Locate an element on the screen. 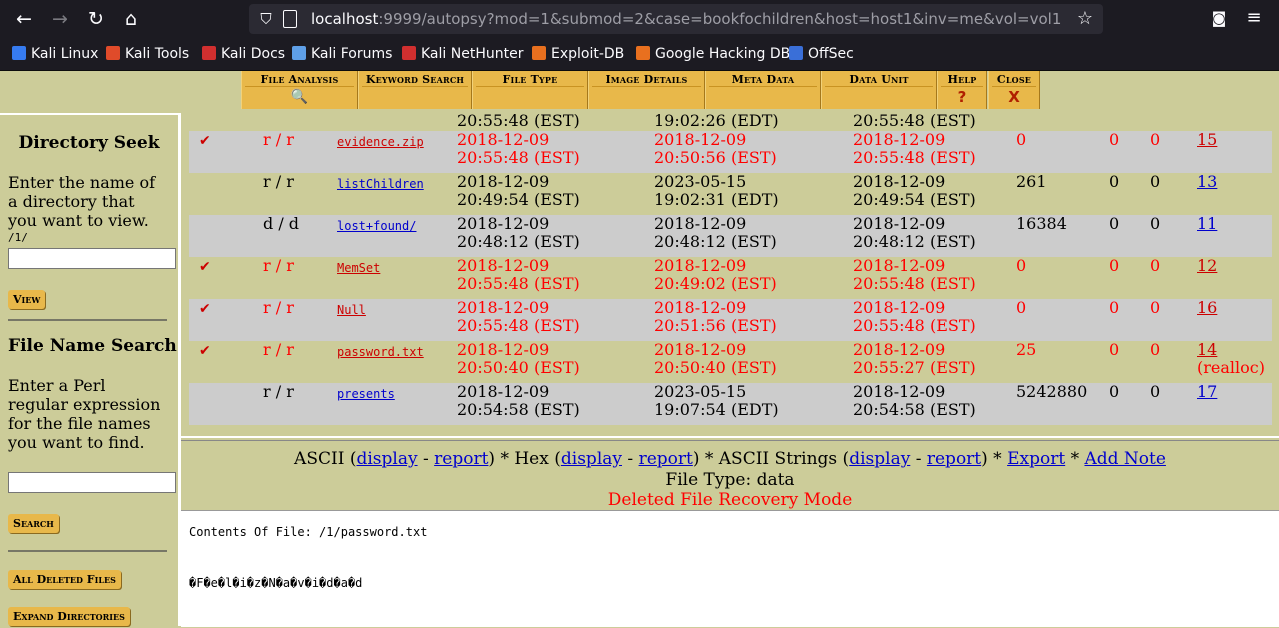  meta-cell: 17 is located at coordinates (1207, 392).